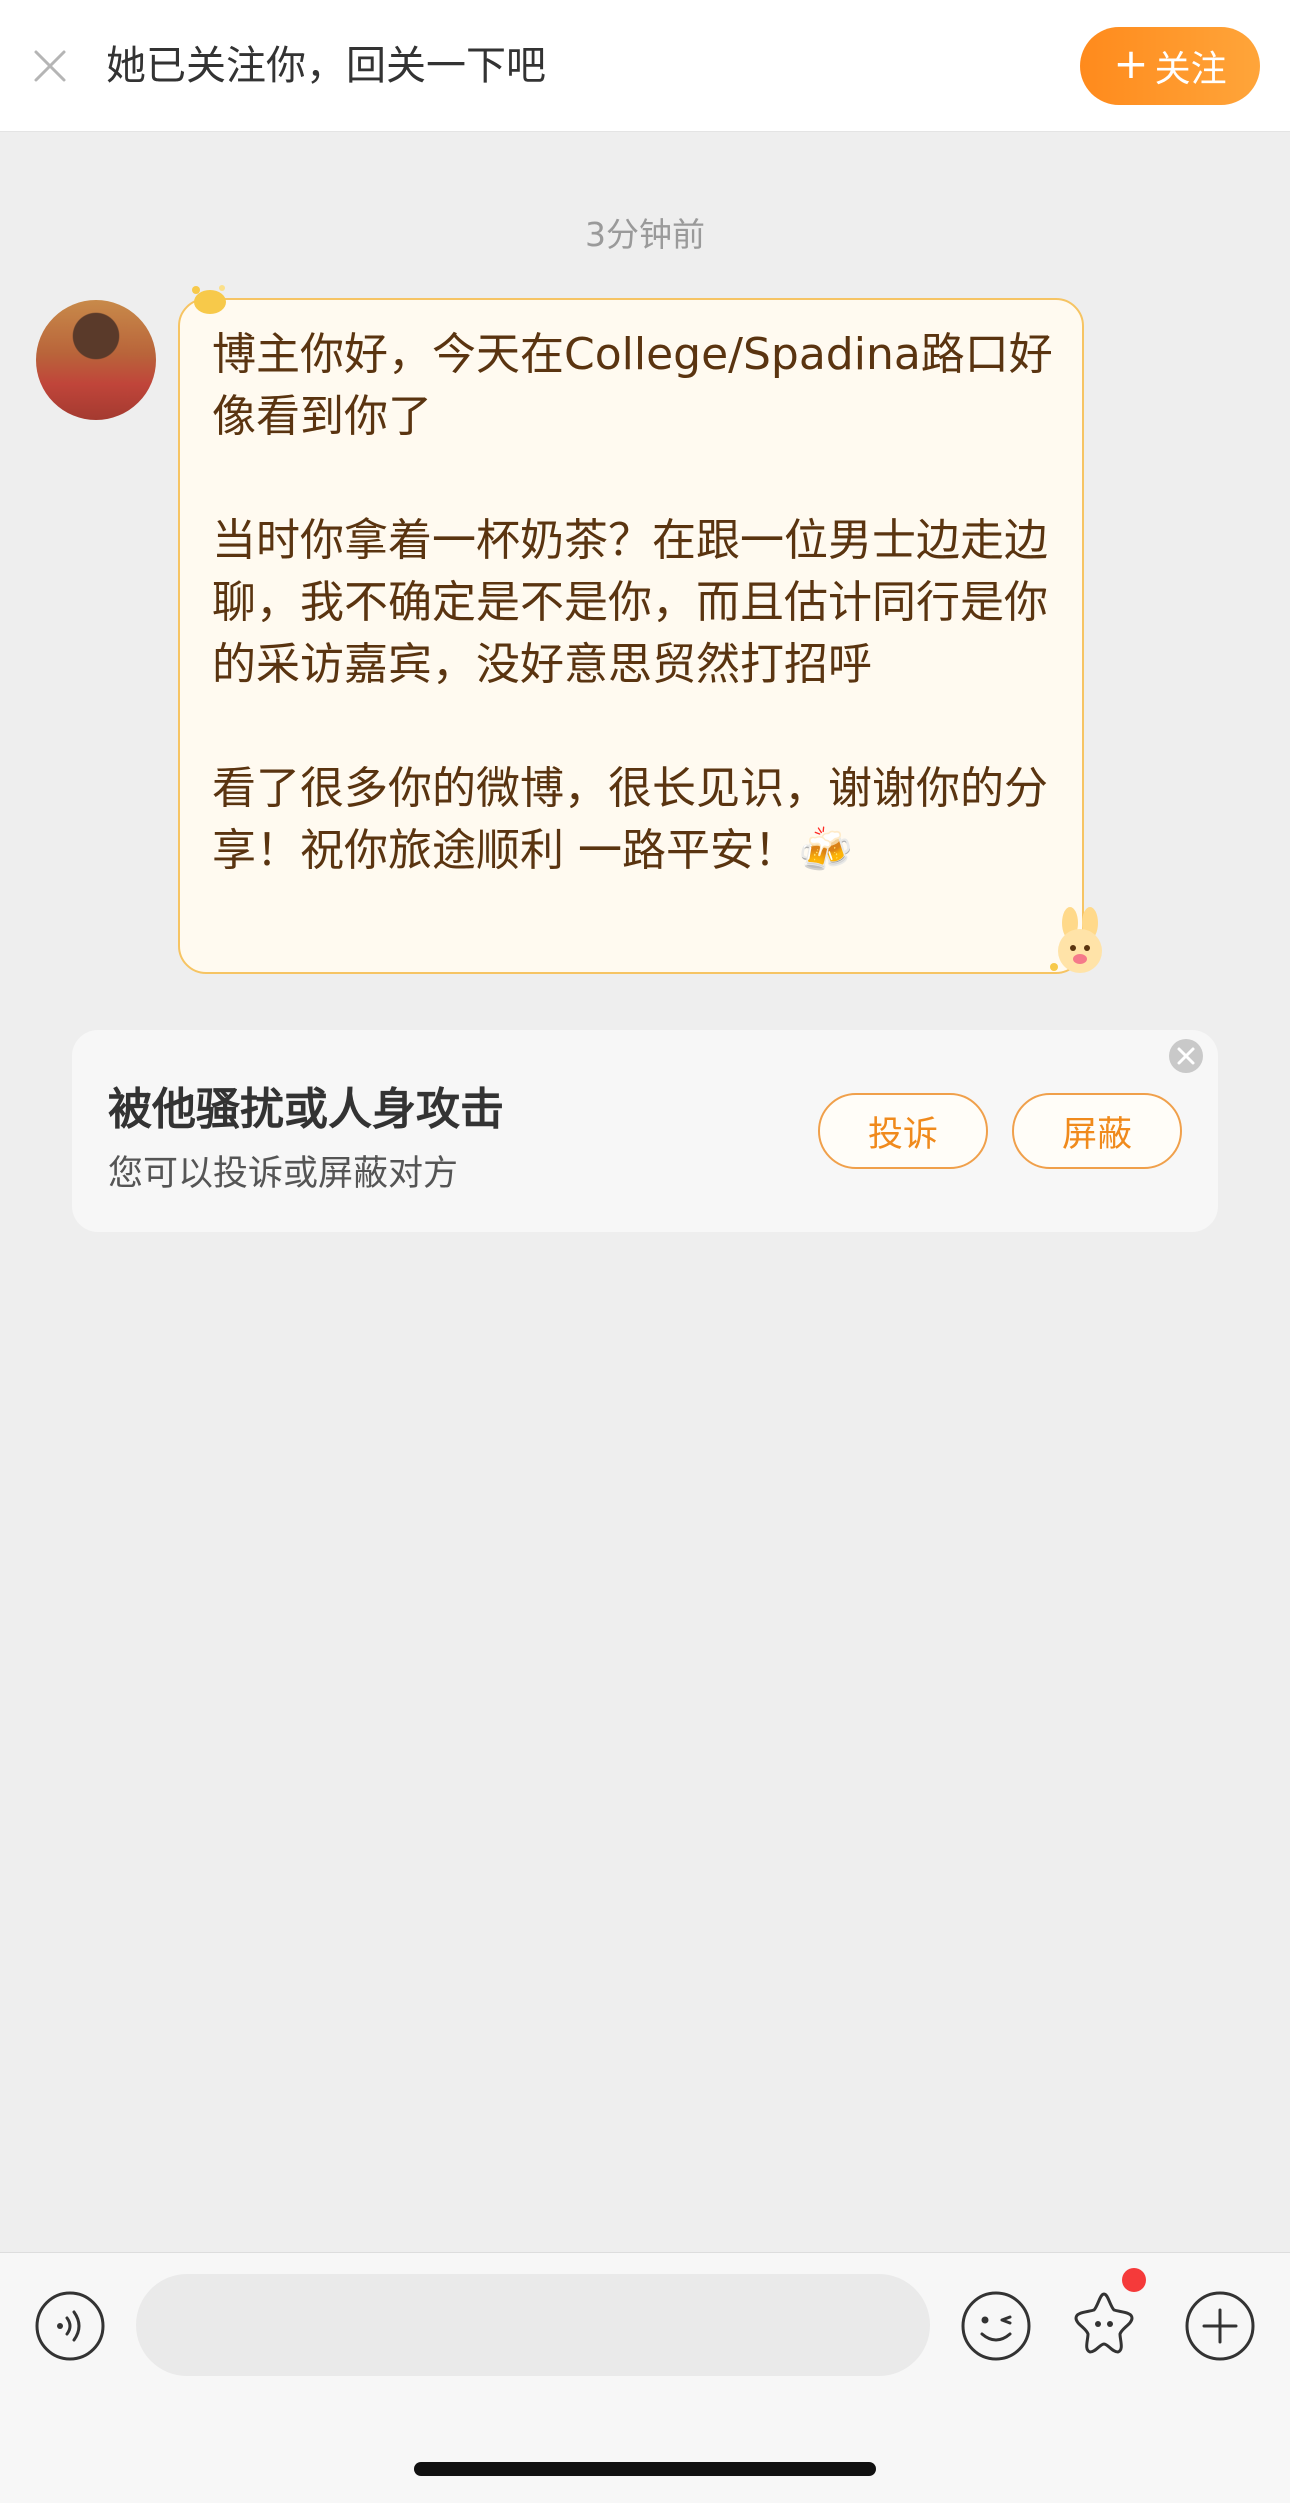  I want to click on sender-avatar, so click(96, 360).